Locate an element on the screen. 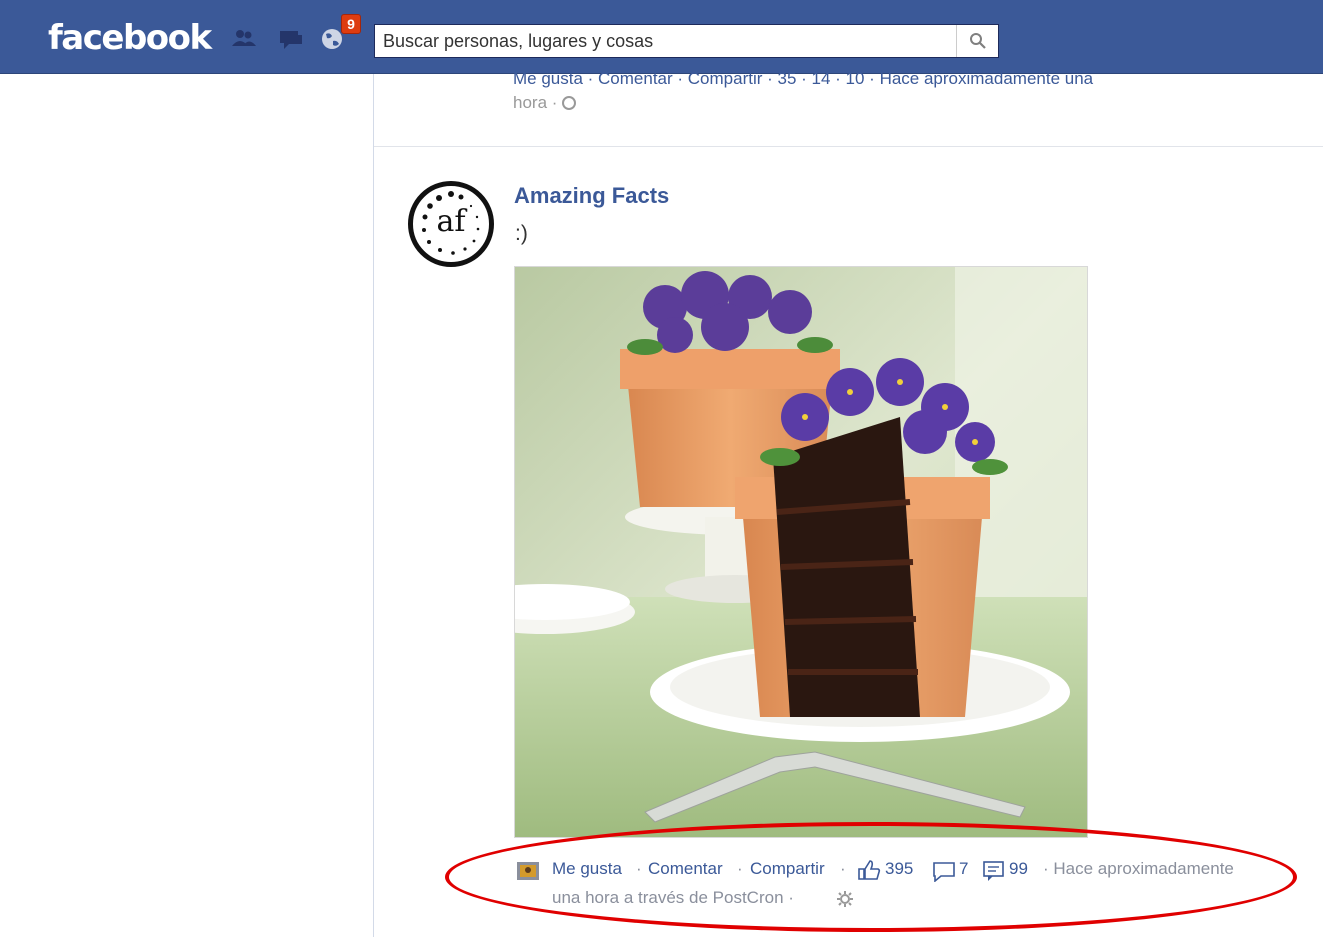 The image size is (1323, 937). avatar-text: af is located at coordinates (451, 221).